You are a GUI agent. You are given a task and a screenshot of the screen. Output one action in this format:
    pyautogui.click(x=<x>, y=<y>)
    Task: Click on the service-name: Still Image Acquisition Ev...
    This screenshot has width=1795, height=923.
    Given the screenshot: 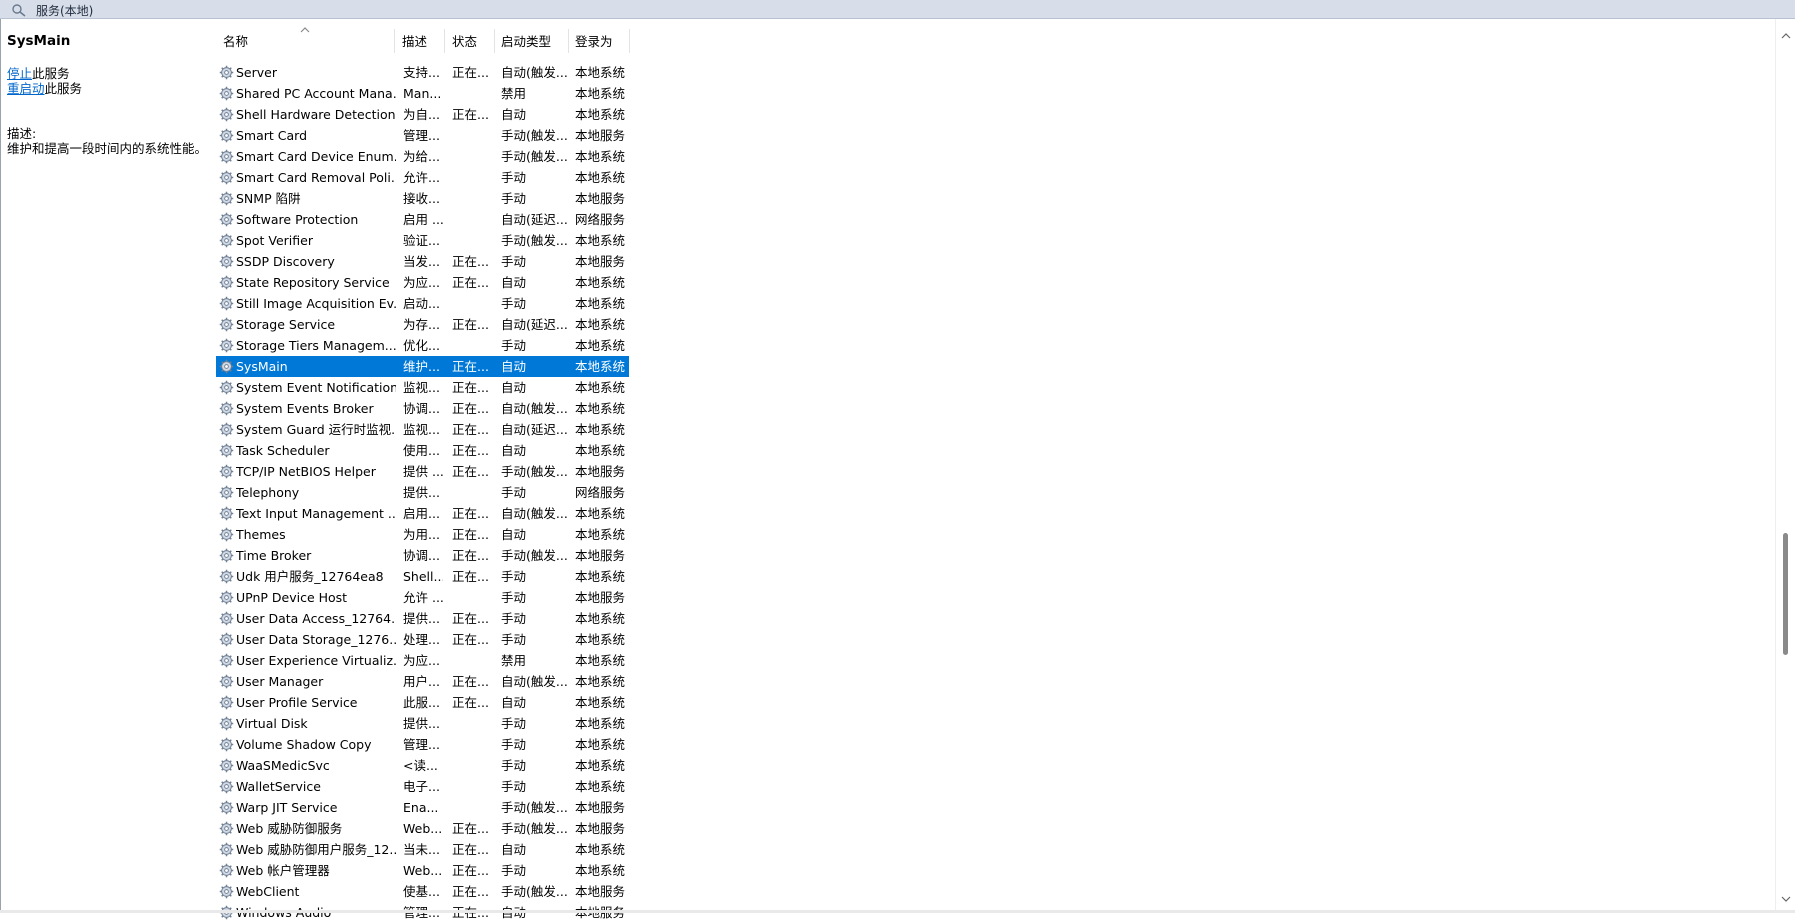 What is the action you would take?
    pyautogui.click(x=316, y=303)
    